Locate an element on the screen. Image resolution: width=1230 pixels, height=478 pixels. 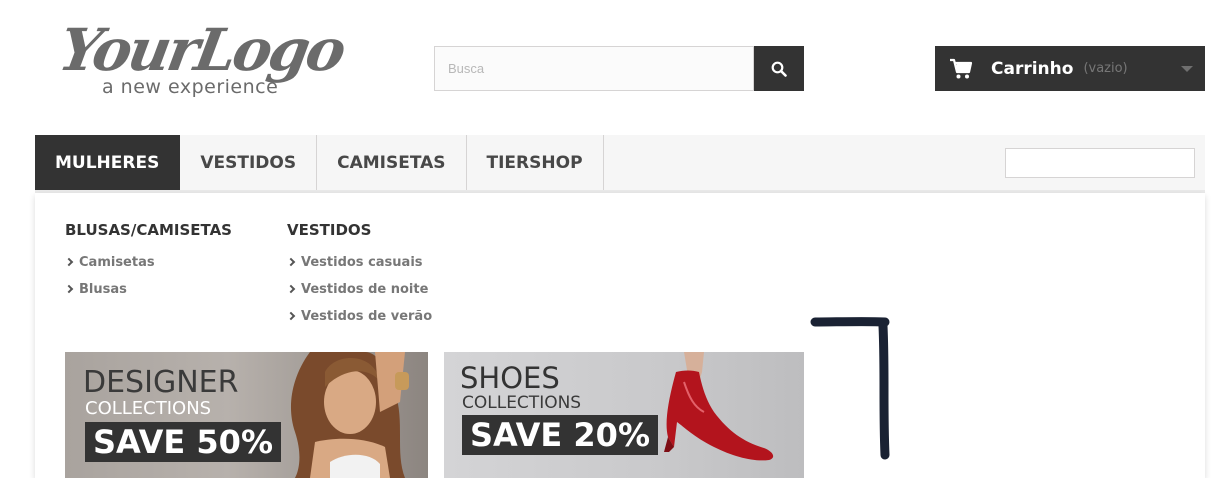
banner-sale: SAVE 20% is located at coordinates (560, 435).